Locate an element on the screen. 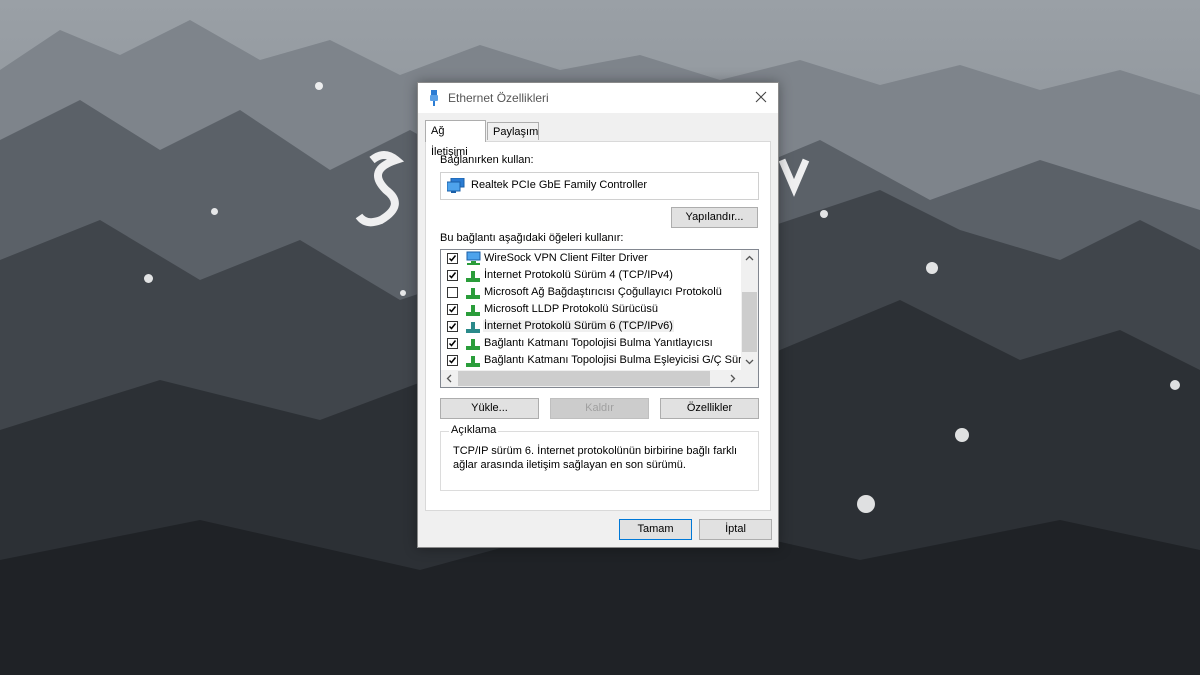  cancel-button: İptal is located at coordinates (735, 529).